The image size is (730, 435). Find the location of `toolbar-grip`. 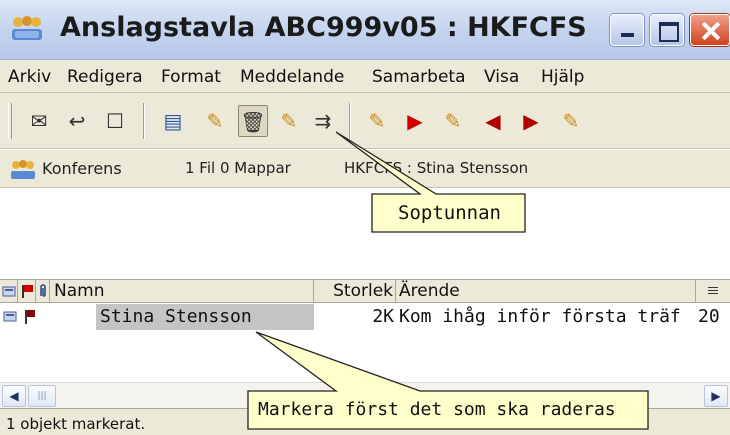

toolbar-grip is located at coordinates (10, 121).